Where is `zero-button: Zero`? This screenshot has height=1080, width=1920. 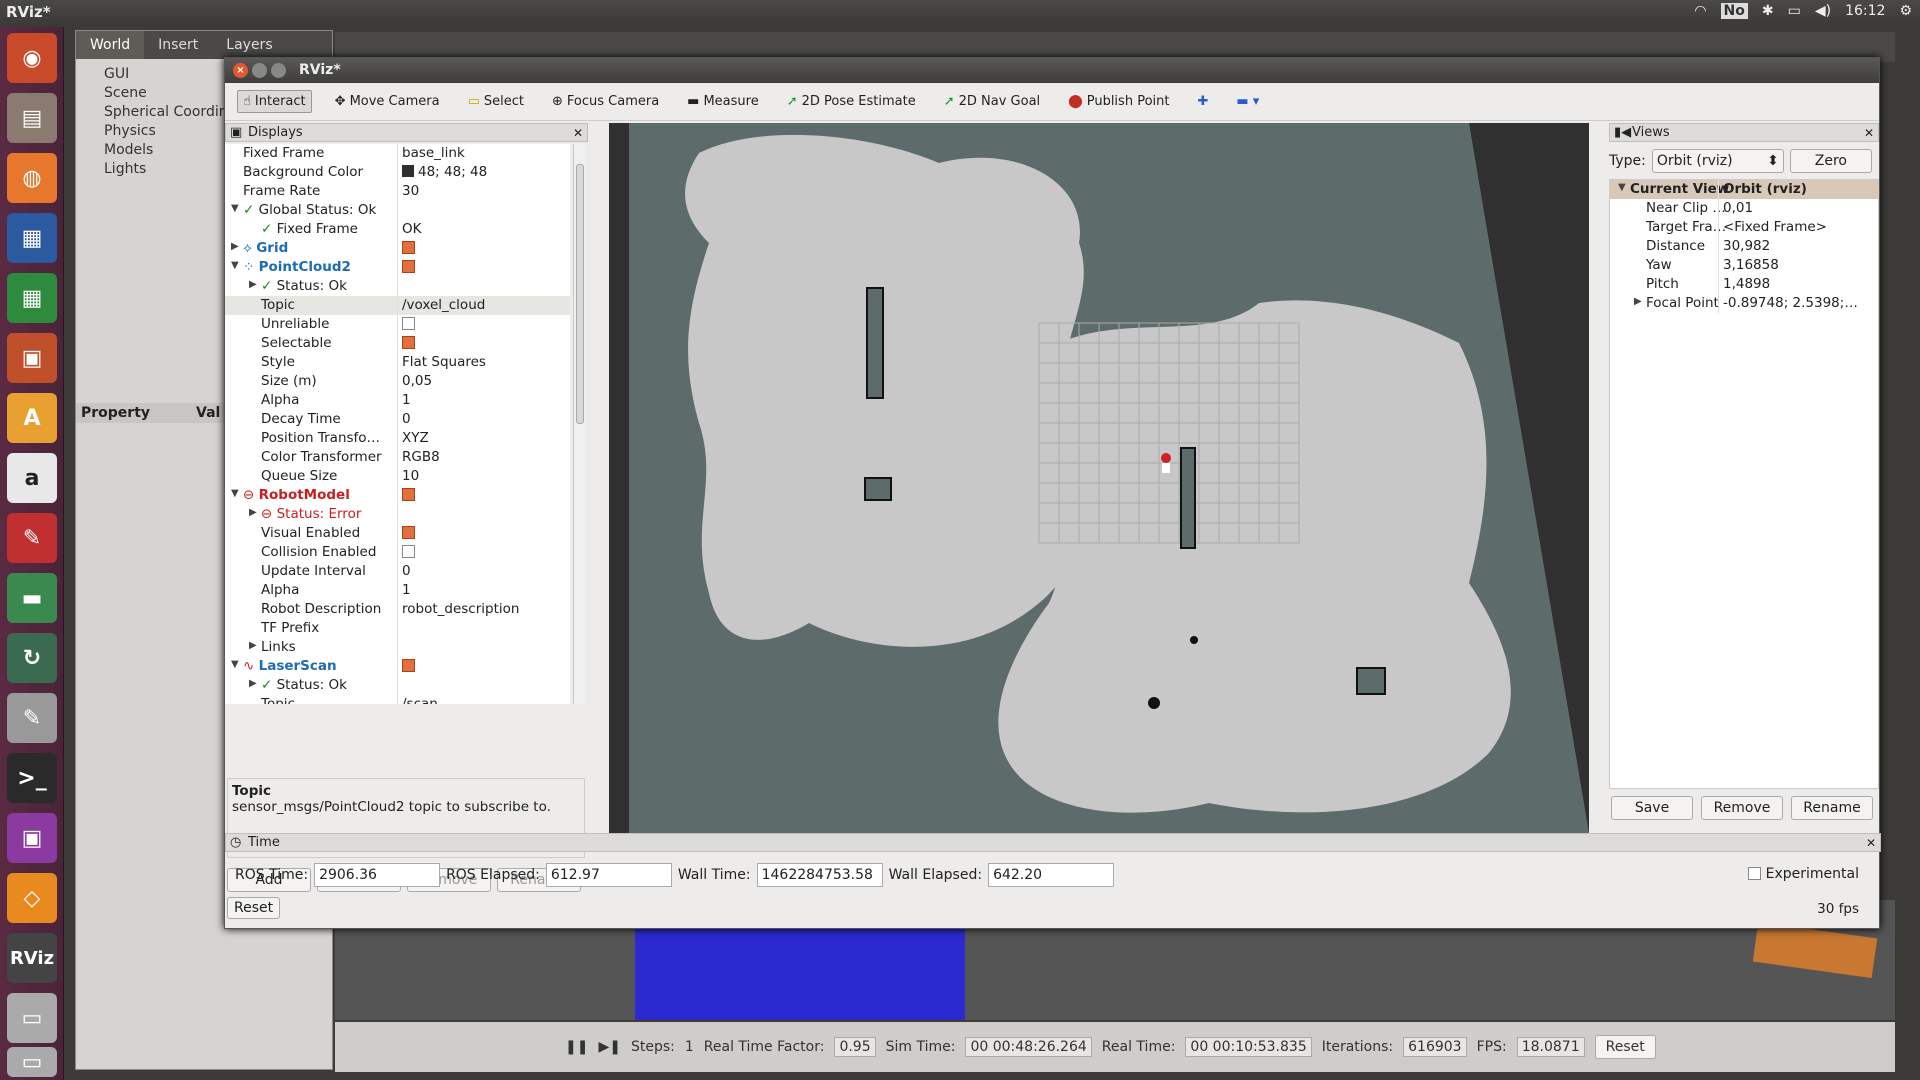 zero-button: Zero is located at coordinates (1830, 161).